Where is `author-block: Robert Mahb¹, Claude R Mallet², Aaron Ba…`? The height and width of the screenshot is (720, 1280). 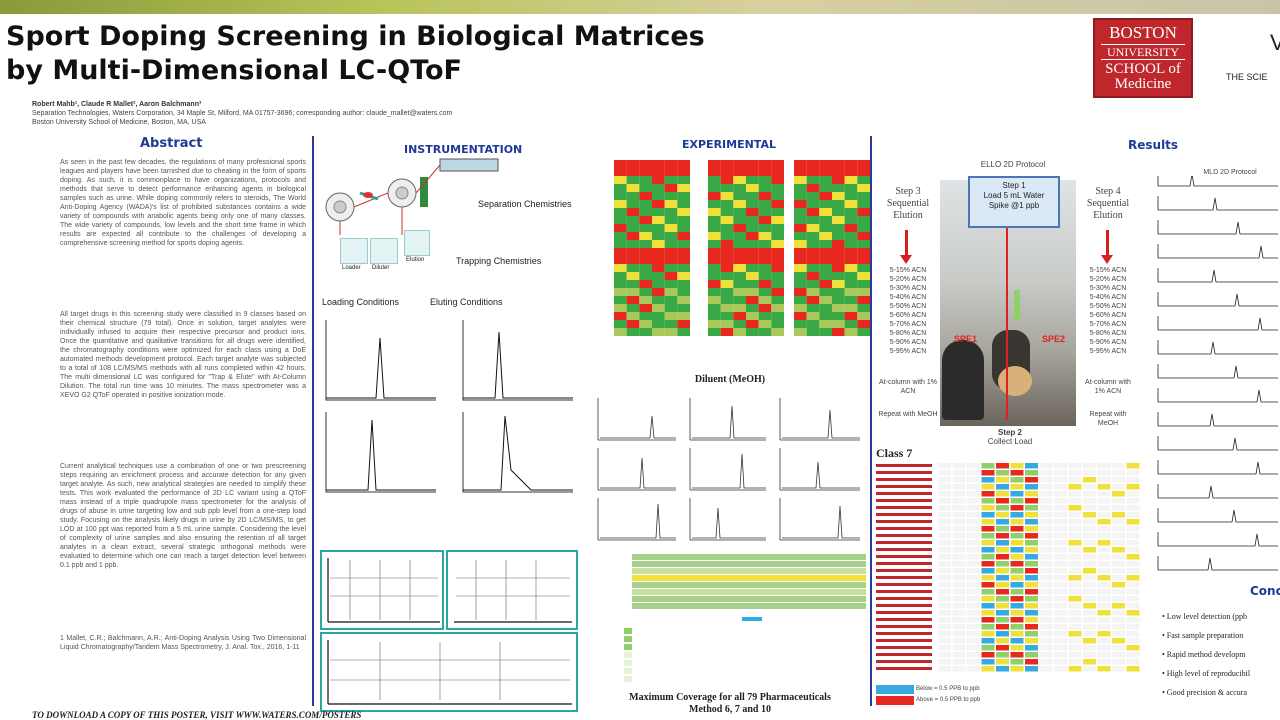 author-block: Robert Mahb¹, Claude R Mallet², Aaron Ba… is located at coordinates (422, 113).